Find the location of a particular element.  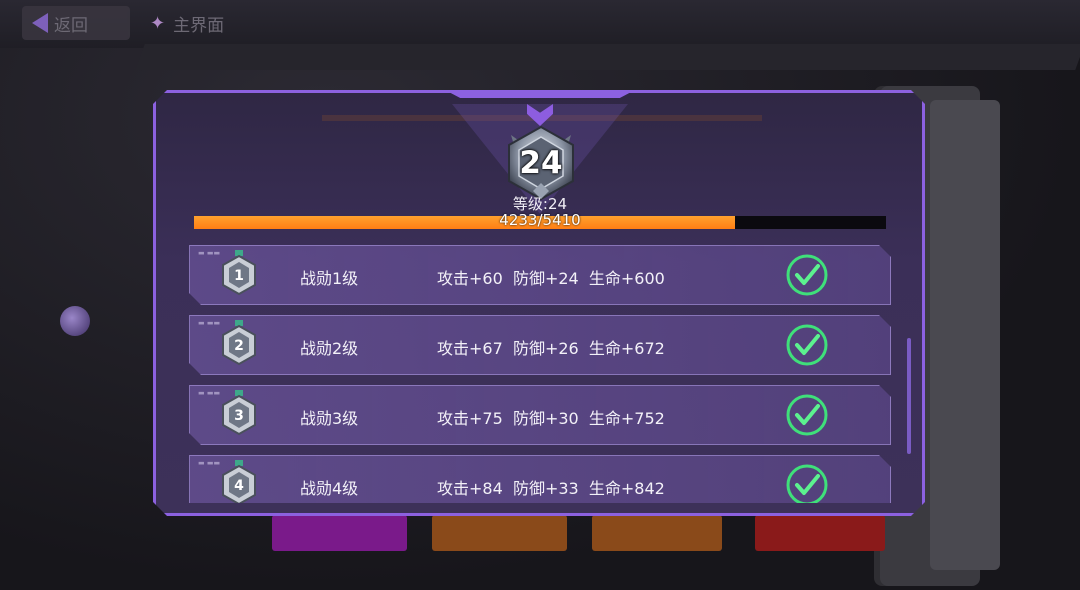

back-arrow-icon is located at coordinates (40, 23).